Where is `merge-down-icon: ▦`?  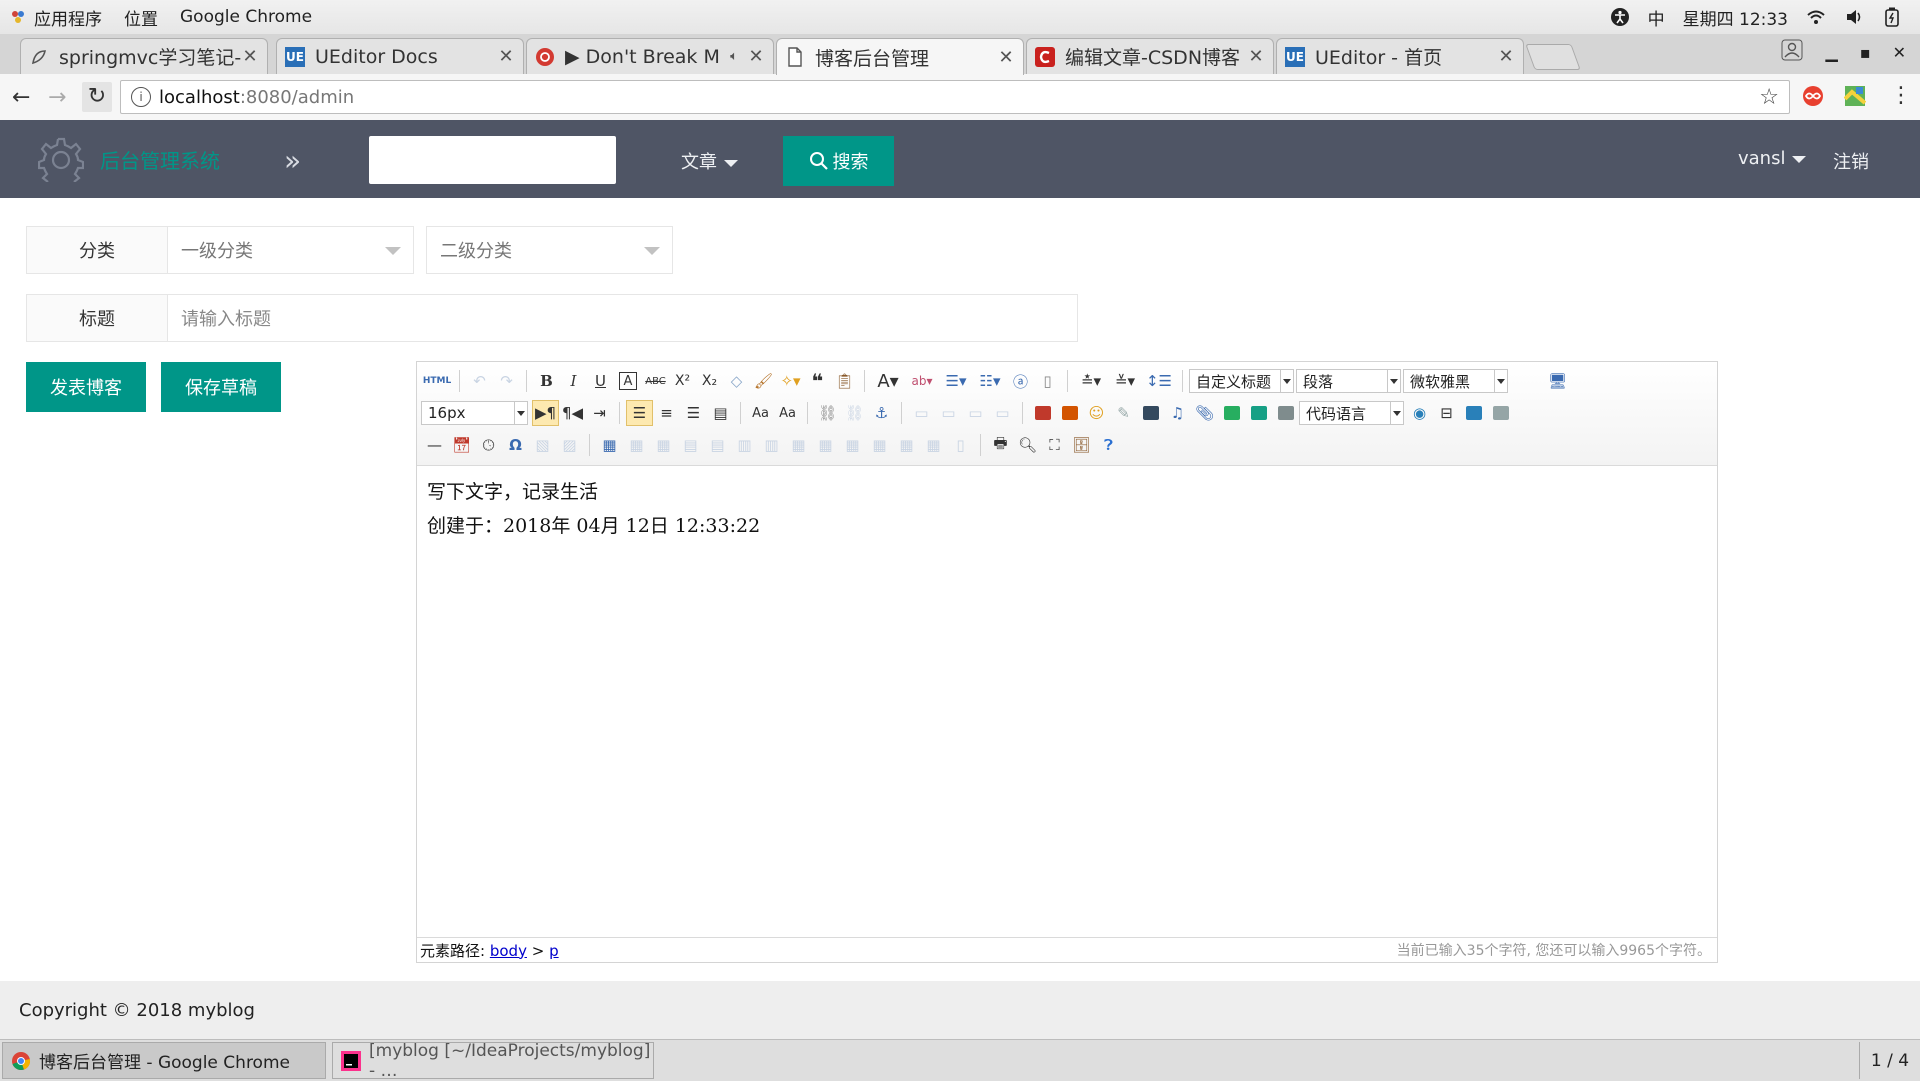
merge-down-icon: ▦ is located at coordinates (852, 445).